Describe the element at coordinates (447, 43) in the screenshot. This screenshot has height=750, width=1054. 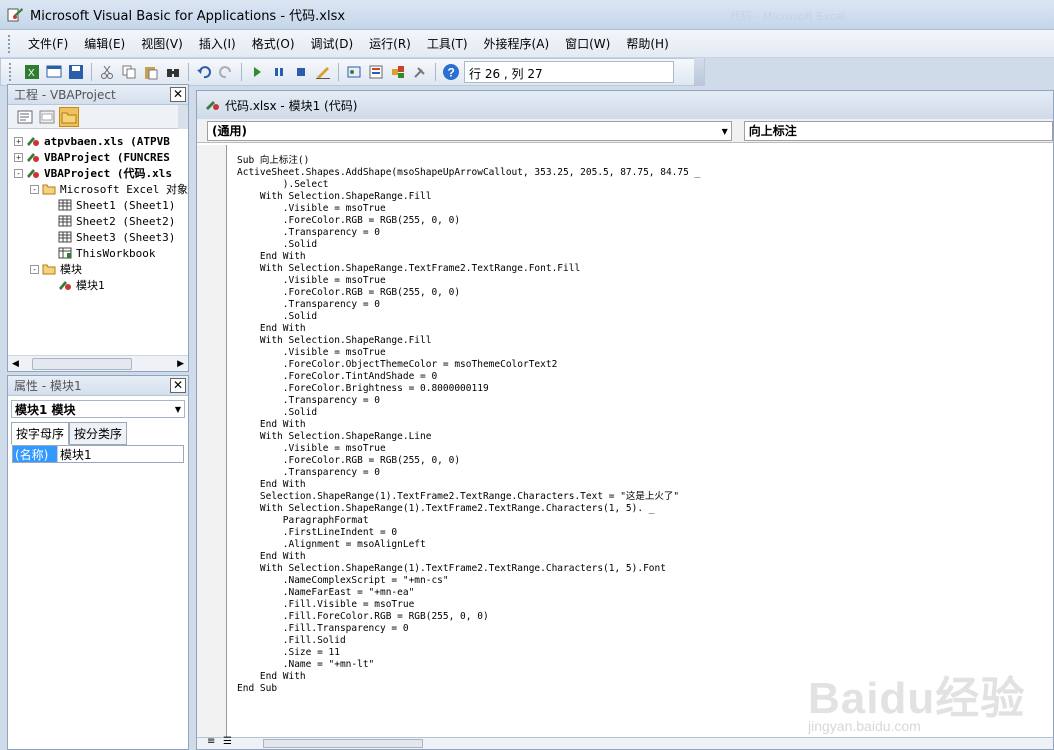
I see `menu-item: 工具(T)` at that location.